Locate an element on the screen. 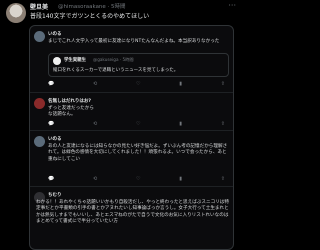 This screenshot has height=250, width=320. post-text: 普段140文字でガツンとくるのやめてほしい is located at coordinates (90, 16).